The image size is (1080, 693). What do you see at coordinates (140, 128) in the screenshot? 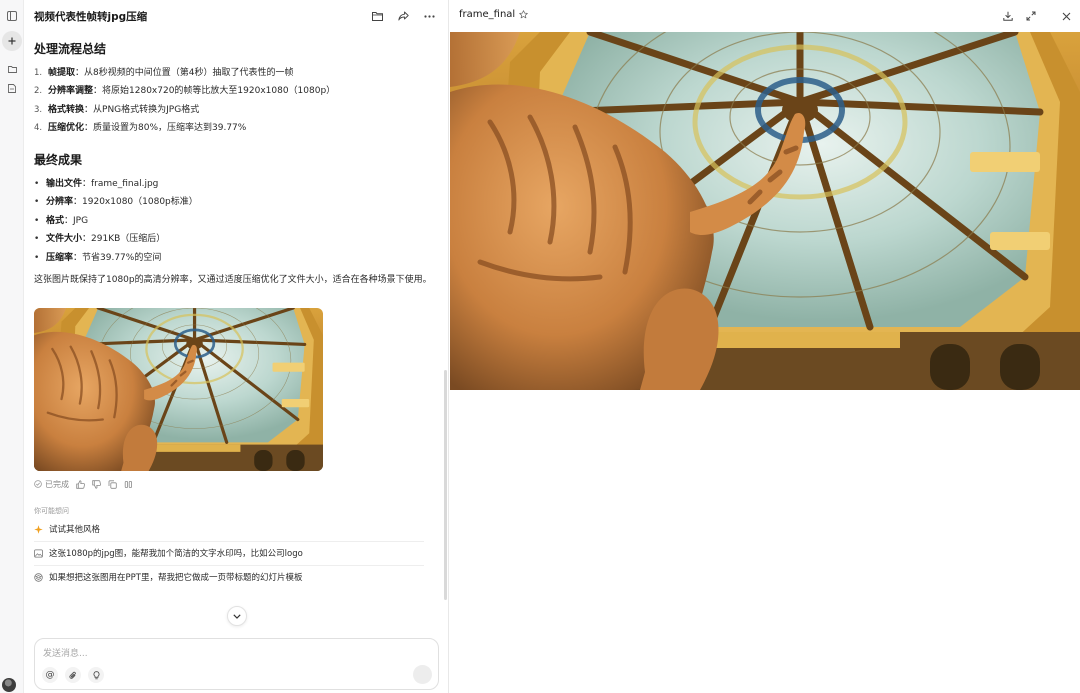
I see `list-item: 4. 压缩优化 ：质量设置为80%，压缩率达到39.77%` at bounding box center [140, 128].